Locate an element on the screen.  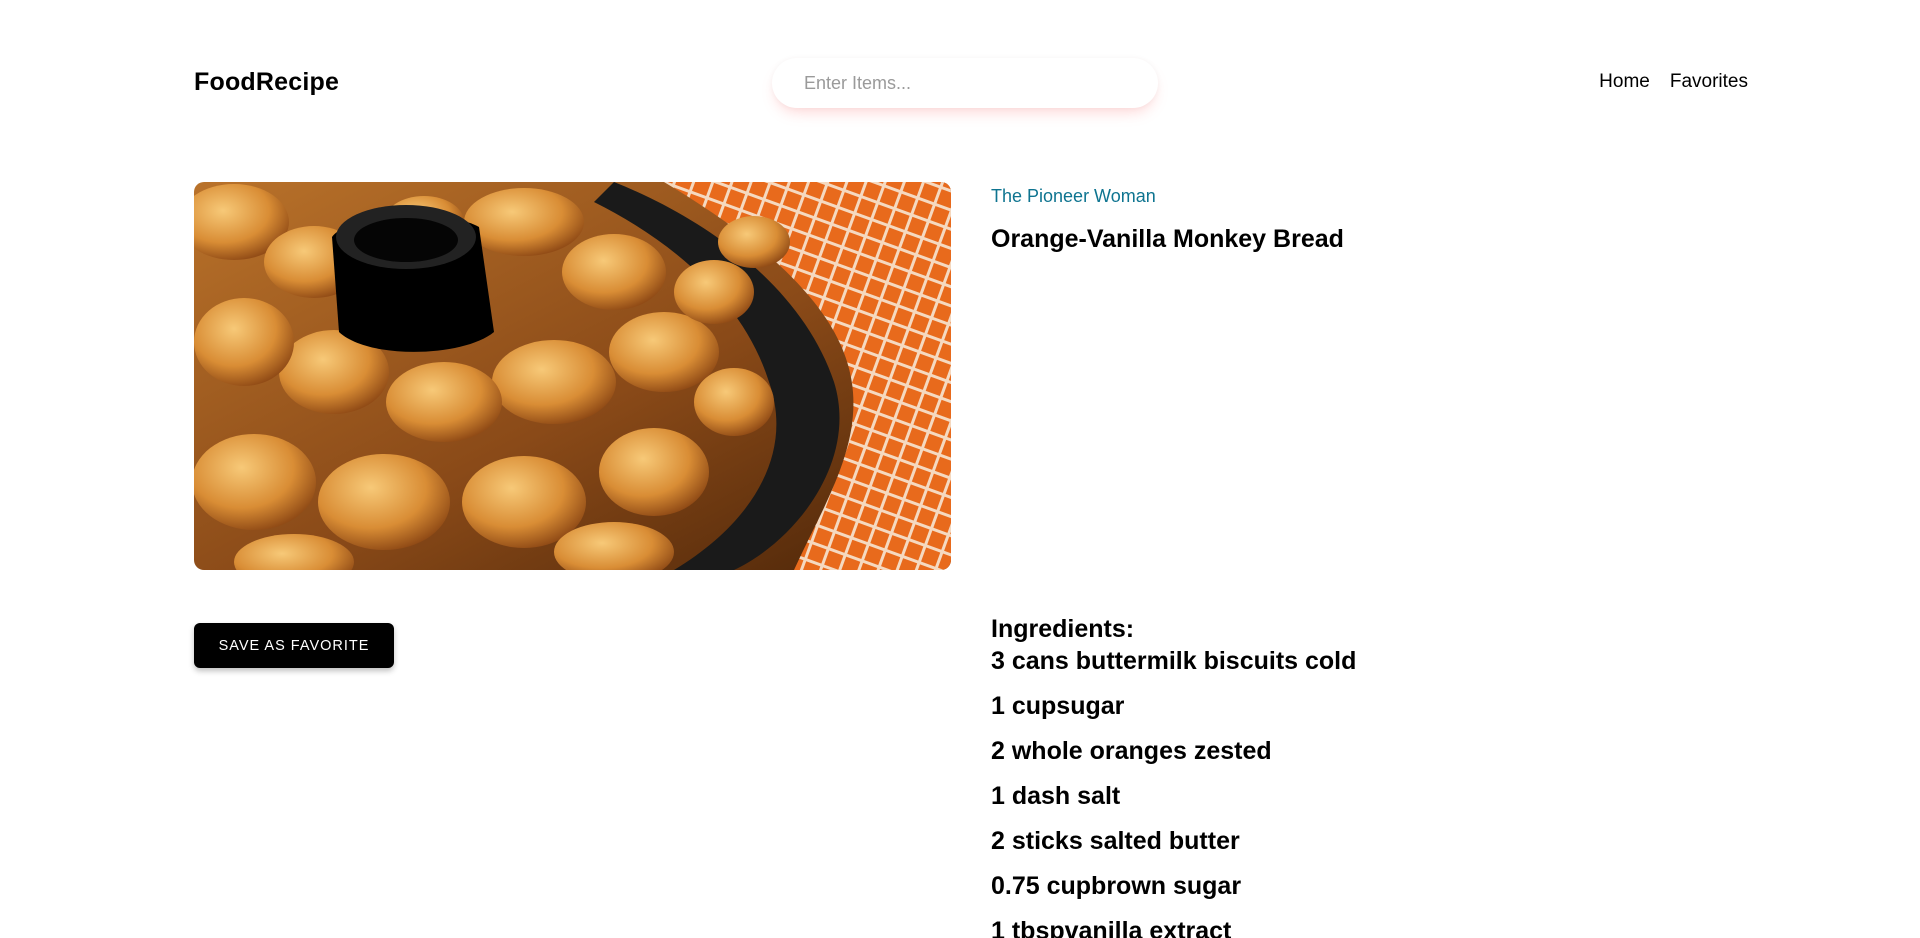
ingredient-item: 1 cupsugar is located at coordinates (1058, 706).